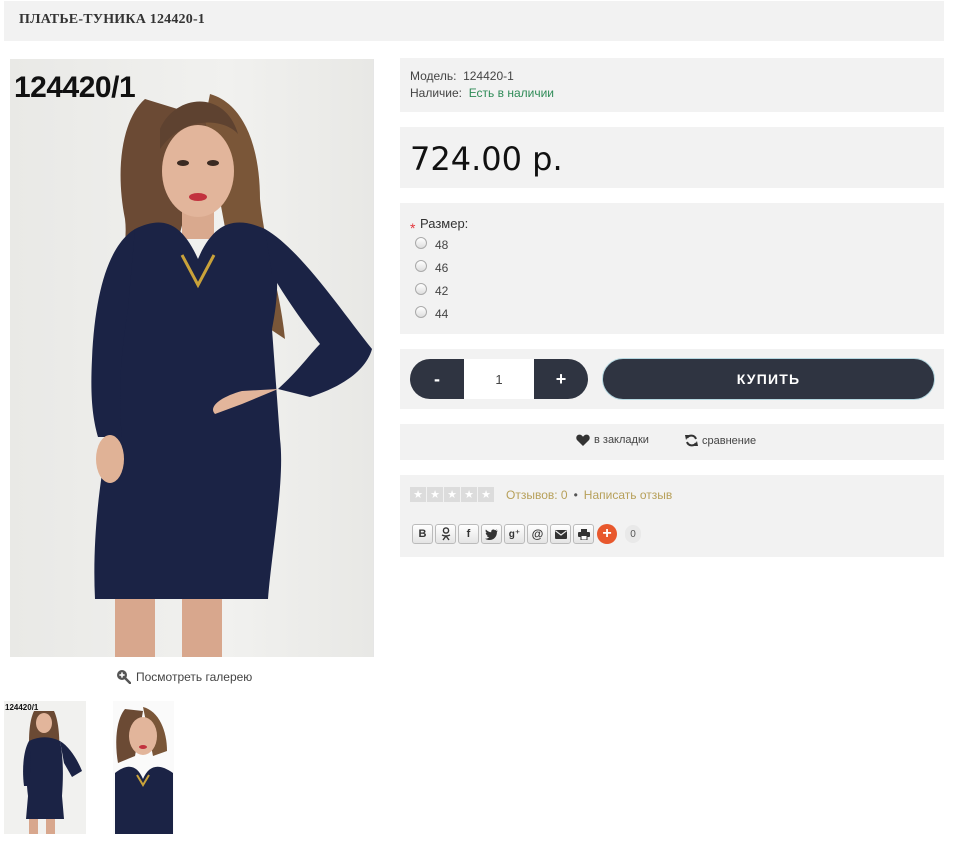 The width and height of the screenshot is (953, 844). I want to click on share-buttons: B f g⁺ @ + 0, so click(526, 534).